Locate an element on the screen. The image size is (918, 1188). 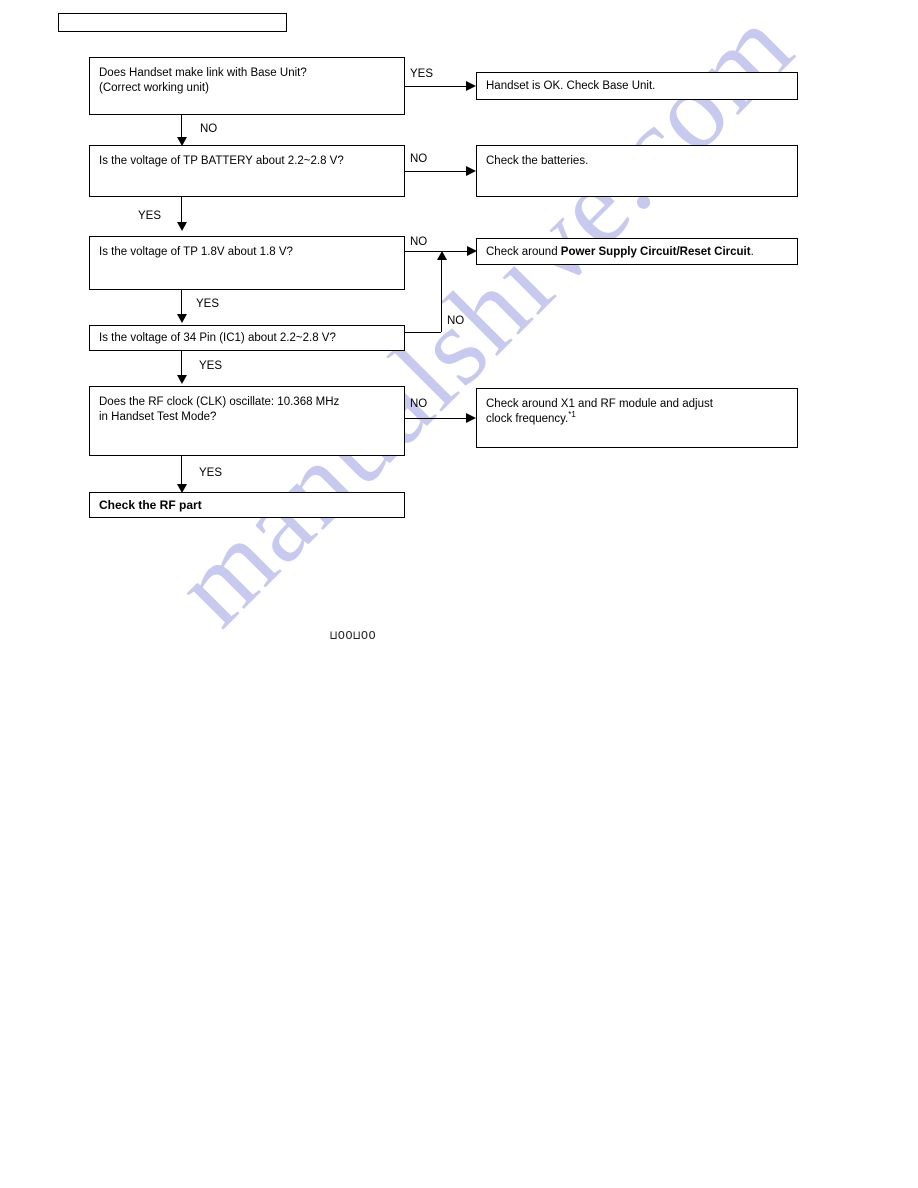
terminal-text: Check the RF part is located at coordinates (150, 505).